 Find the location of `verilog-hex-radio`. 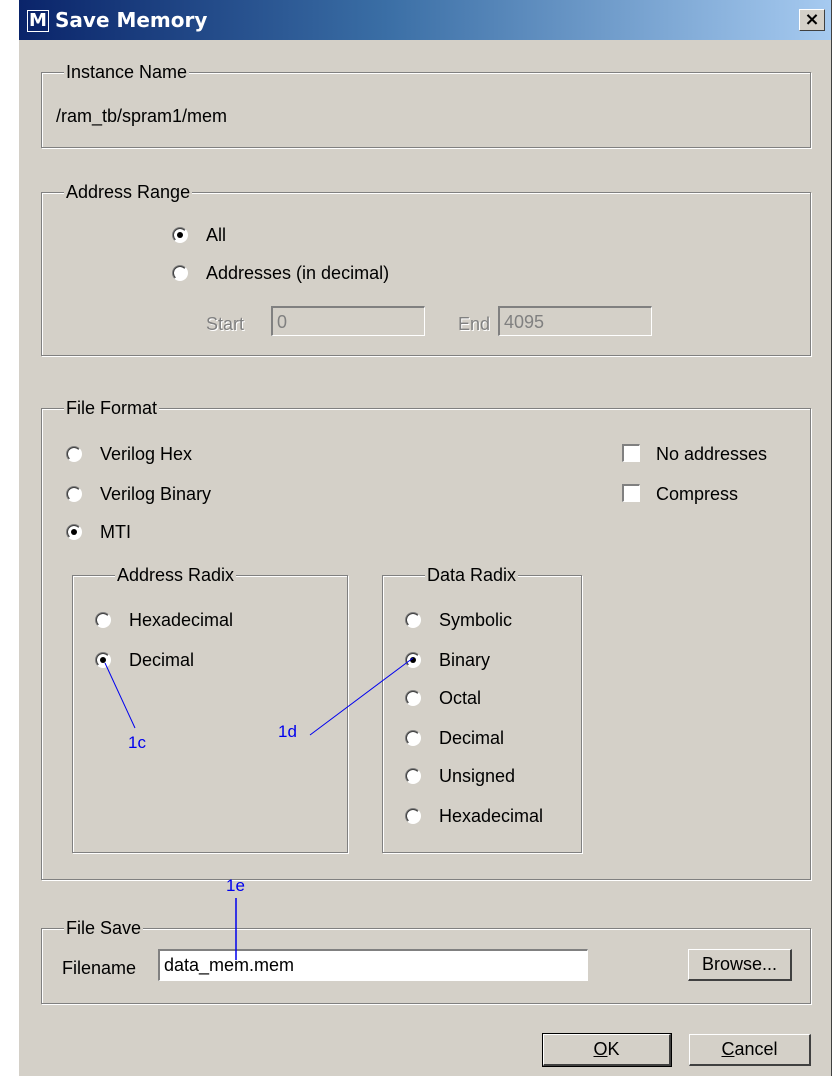

verilog-hex-radio is located at coordinates (74, 454).